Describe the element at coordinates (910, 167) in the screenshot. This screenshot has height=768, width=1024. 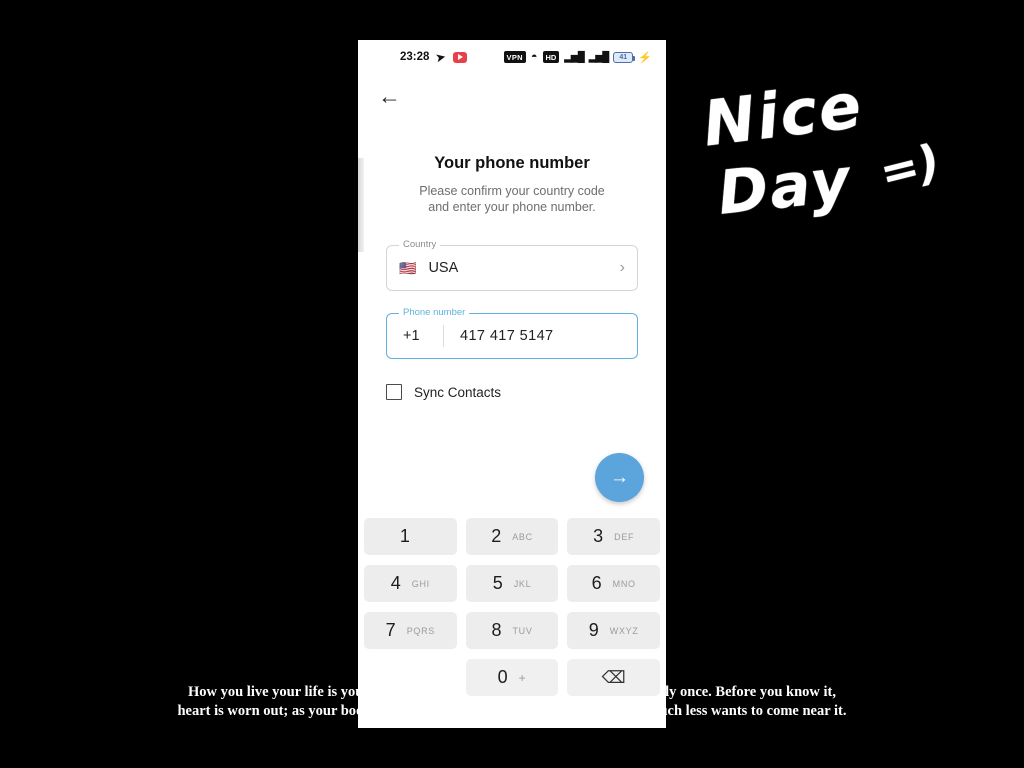
I see `handwriting-smiley: =)` at that location.